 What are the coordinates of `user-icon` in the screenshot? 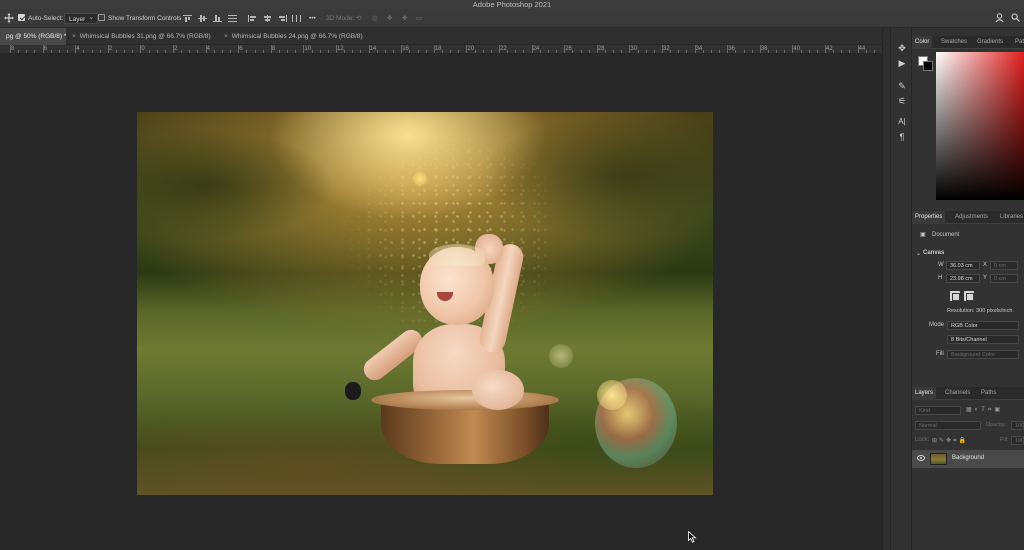 It's located at (999, 18).